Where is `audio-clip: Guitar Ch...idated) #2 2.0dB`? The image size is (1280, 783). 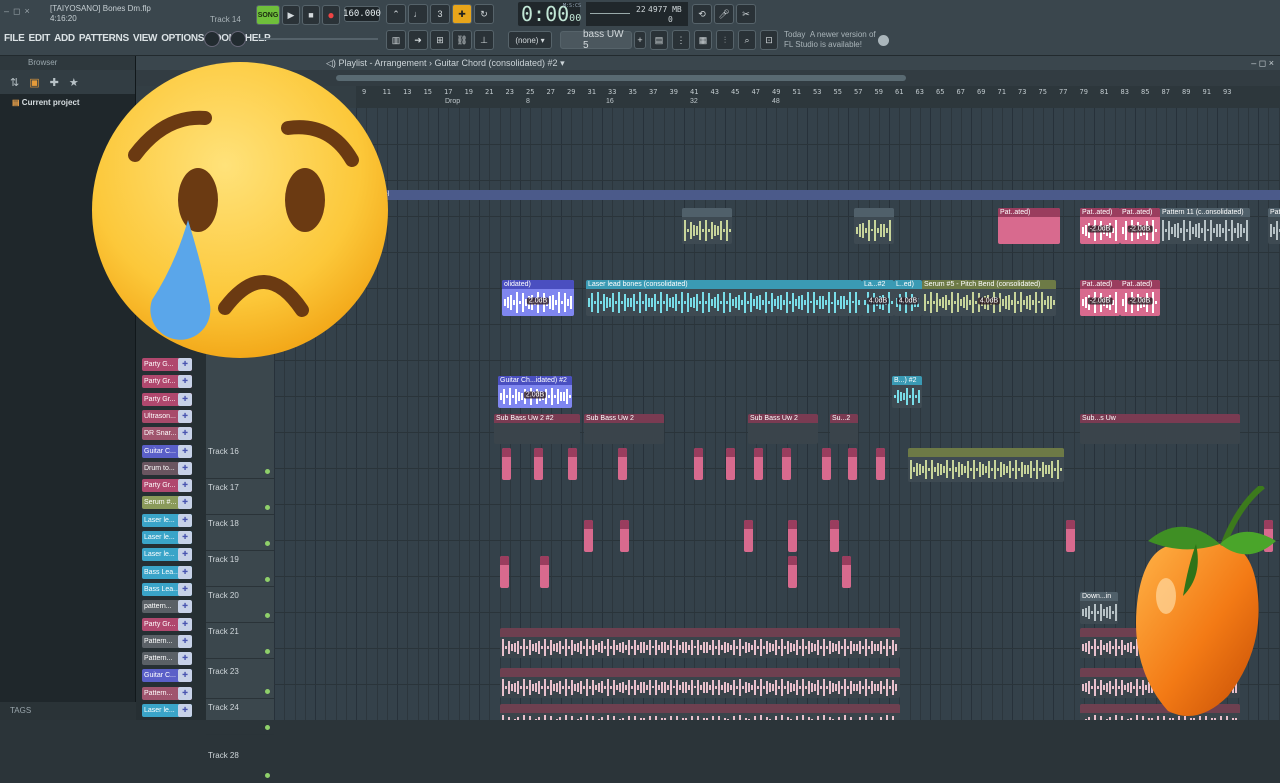 audio-clip: Guitar Ch...idated) #2 2.0dB is located at coordinates (535, 392).